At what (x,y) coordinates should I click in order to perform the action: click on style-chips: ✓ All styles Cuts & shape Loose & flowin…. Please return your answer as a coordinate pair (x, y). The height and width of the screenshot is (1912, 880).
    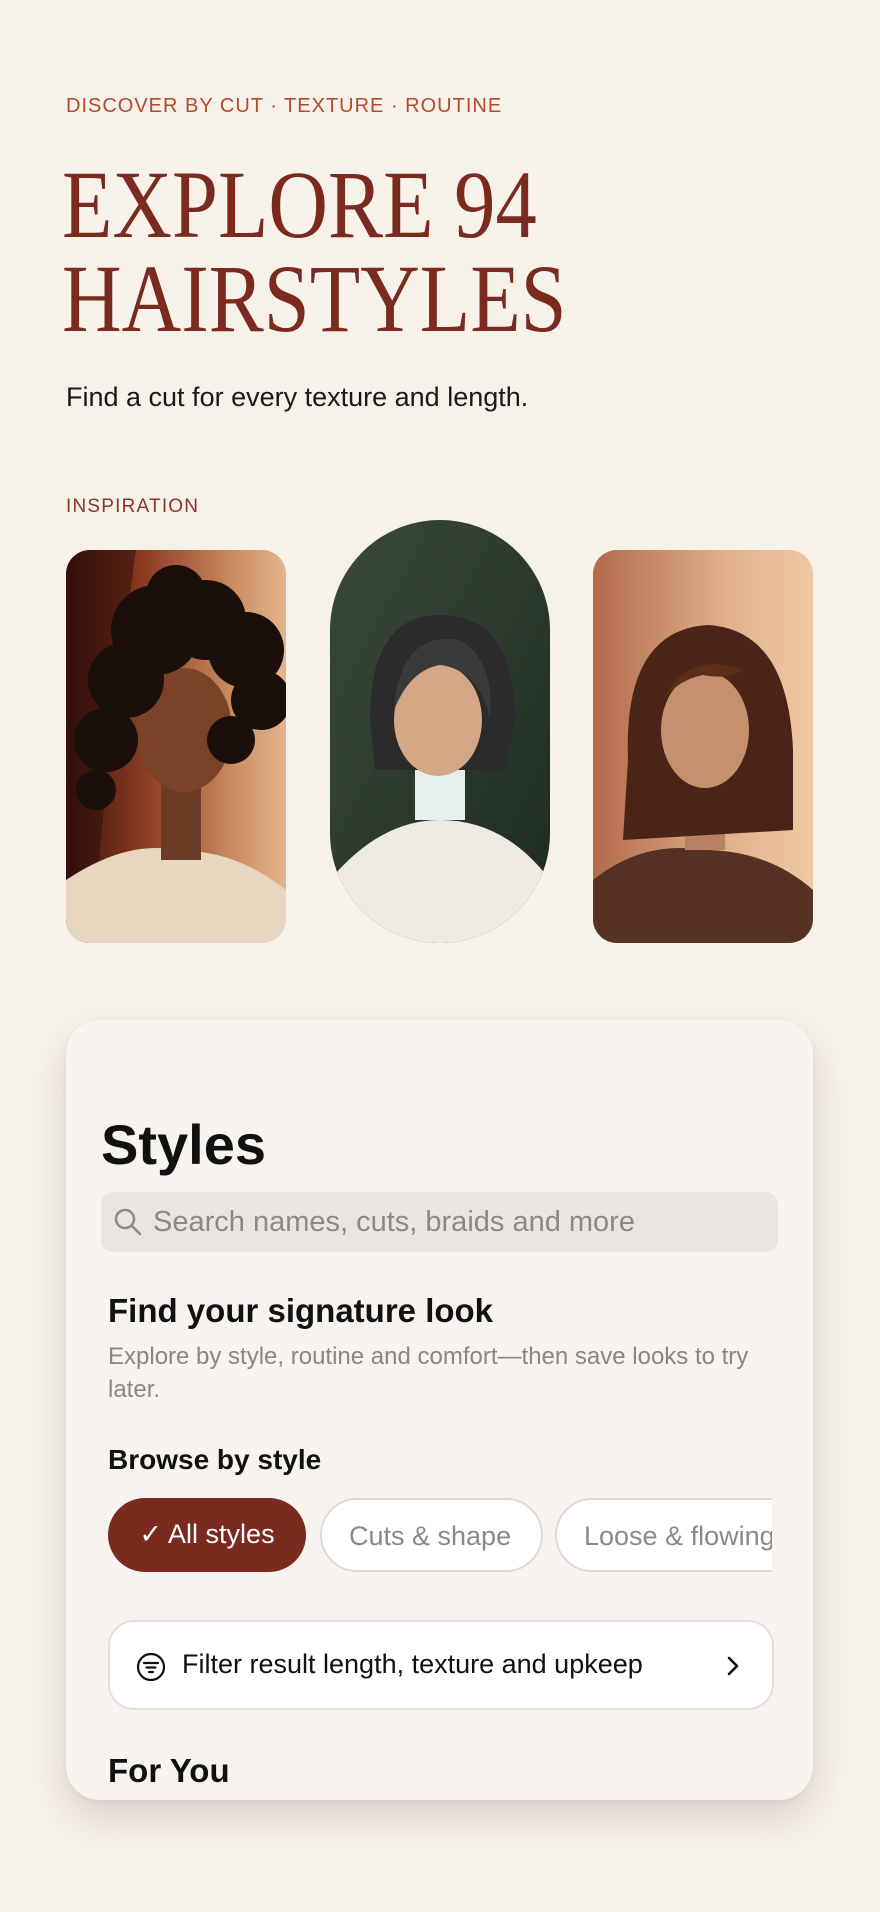
    Looking at the image, I should click on (440, 1538).